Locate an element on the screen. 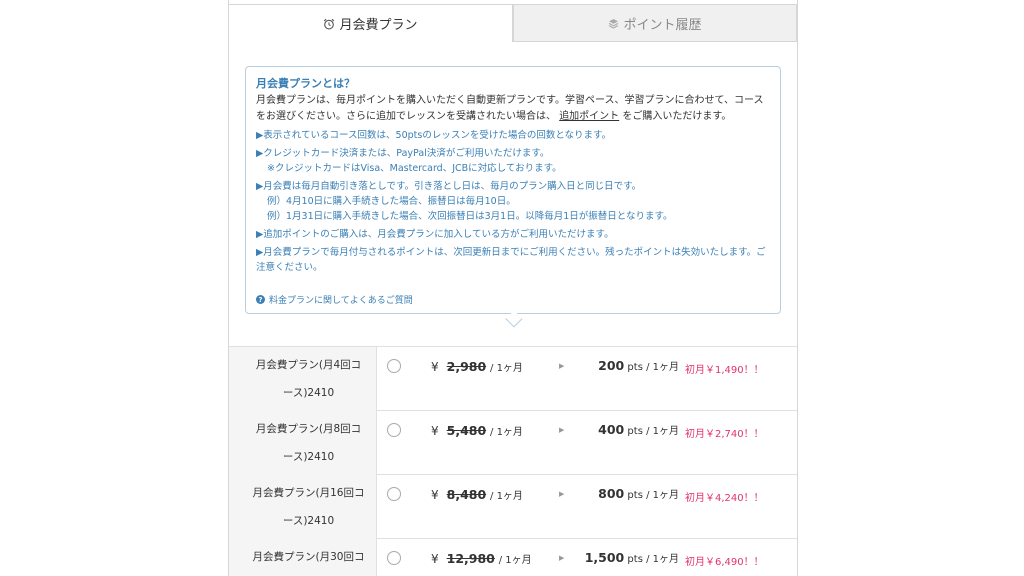 The height and width of the screenshot is (576, 1024). additional-points-link: 追加ポイント is located at coordinates (589, 116).